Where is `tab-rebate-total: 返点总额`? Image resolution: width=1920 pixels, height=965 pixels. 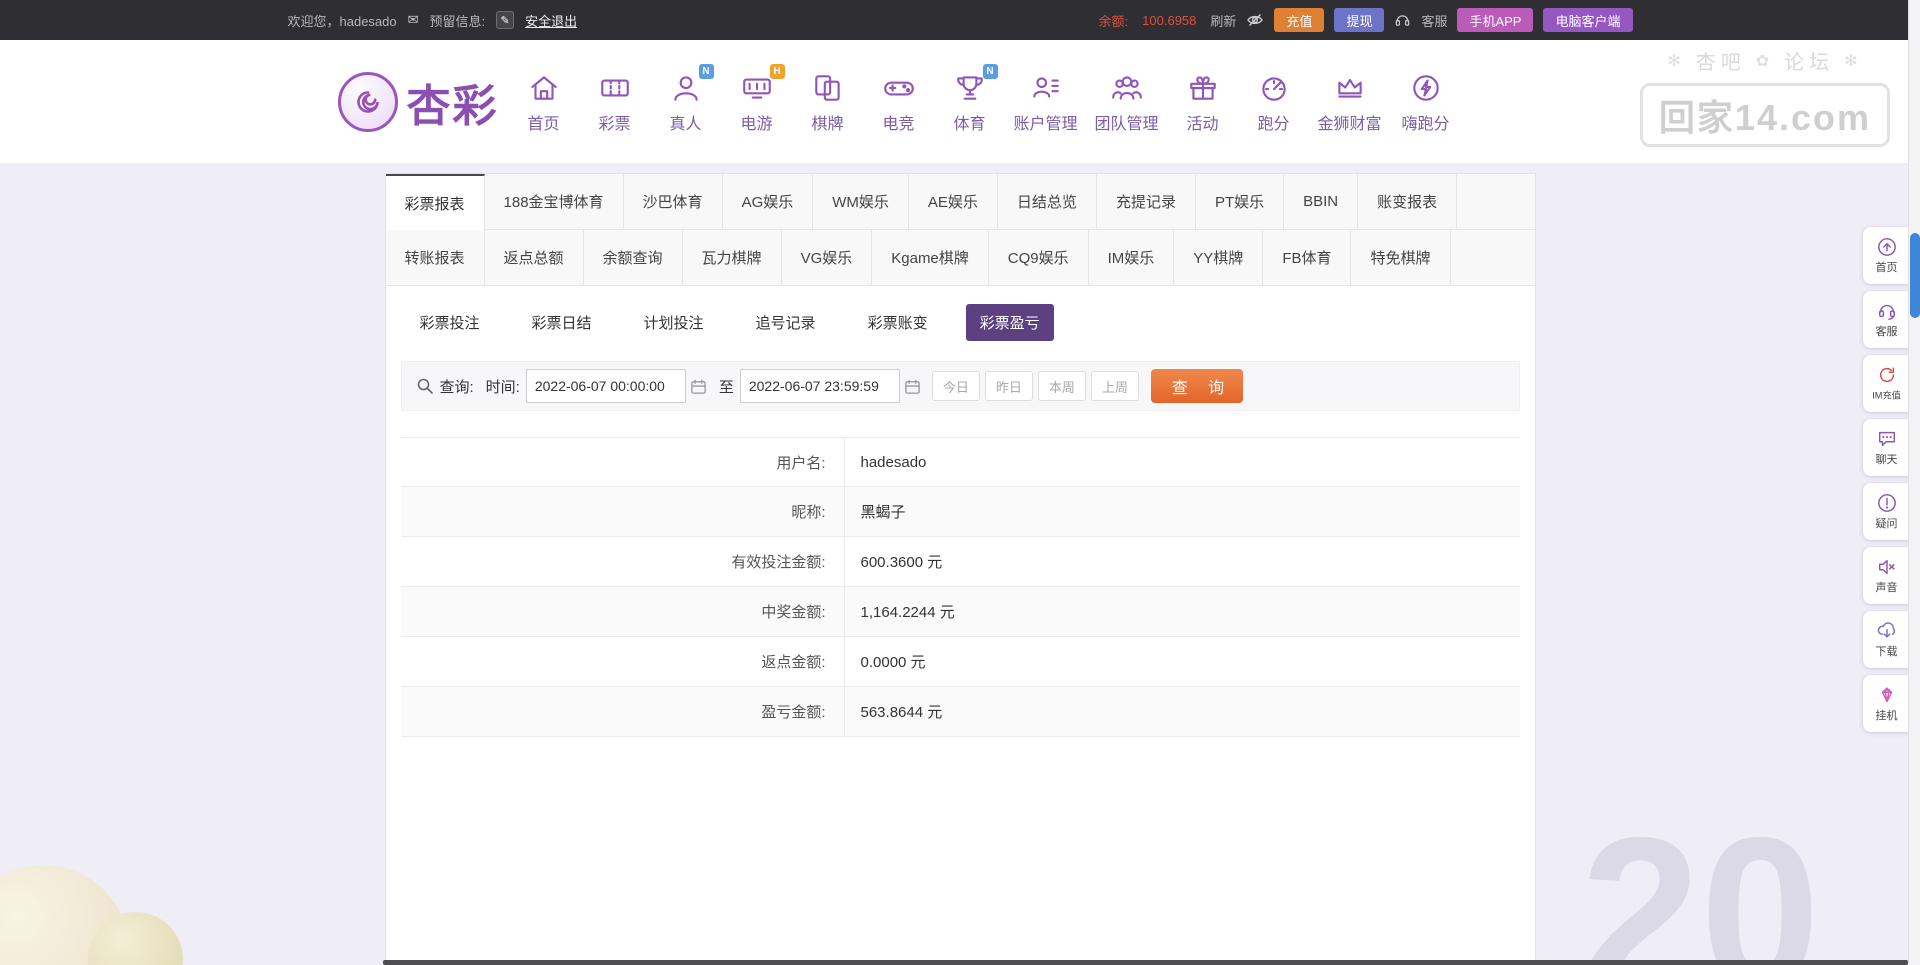 tab-rebate-total: 返点总额 is located at coordinates (534, 257).